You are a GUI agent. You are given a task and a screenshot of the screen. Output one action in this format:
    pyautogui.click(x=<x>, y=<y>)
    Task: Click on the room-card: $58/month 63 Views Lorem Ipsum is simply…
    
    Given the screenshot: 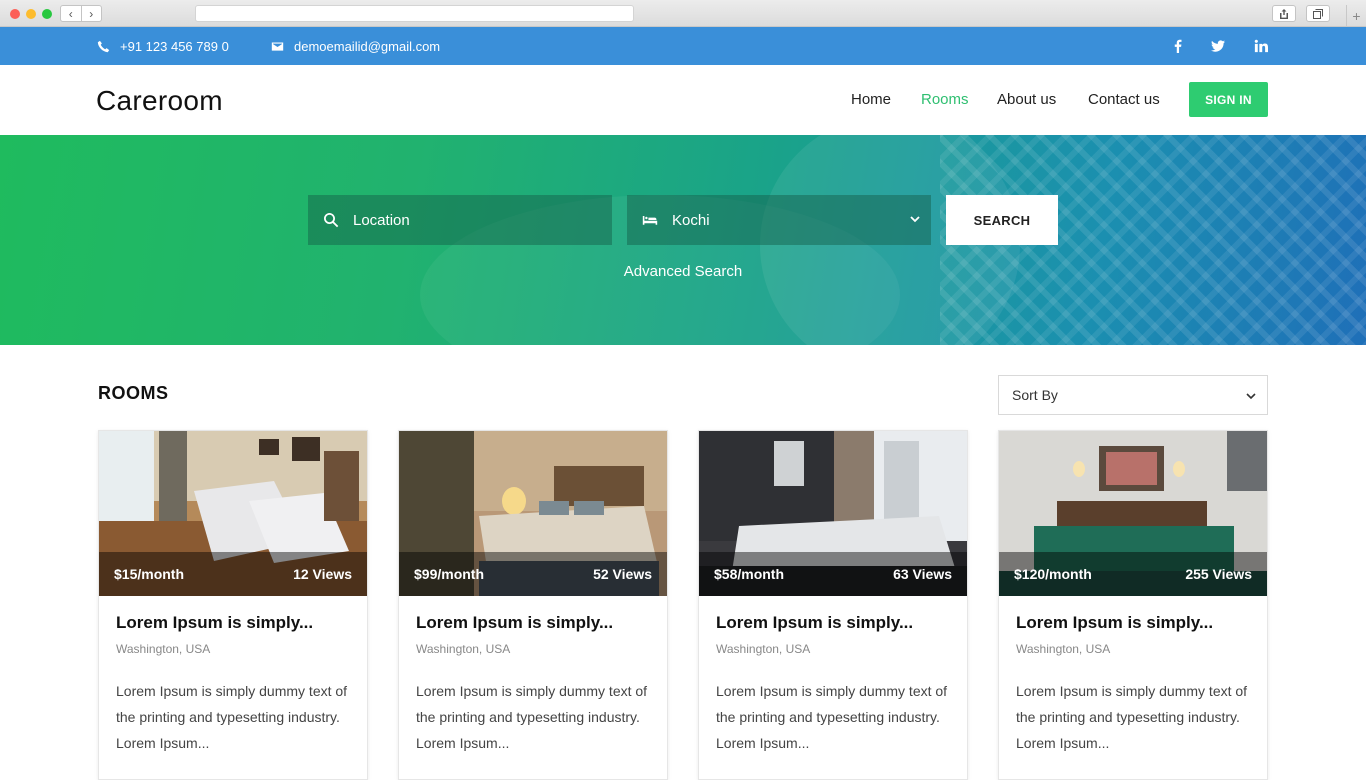 What is the action you would take?
    pyautogui.click(x=833, y=605)
    